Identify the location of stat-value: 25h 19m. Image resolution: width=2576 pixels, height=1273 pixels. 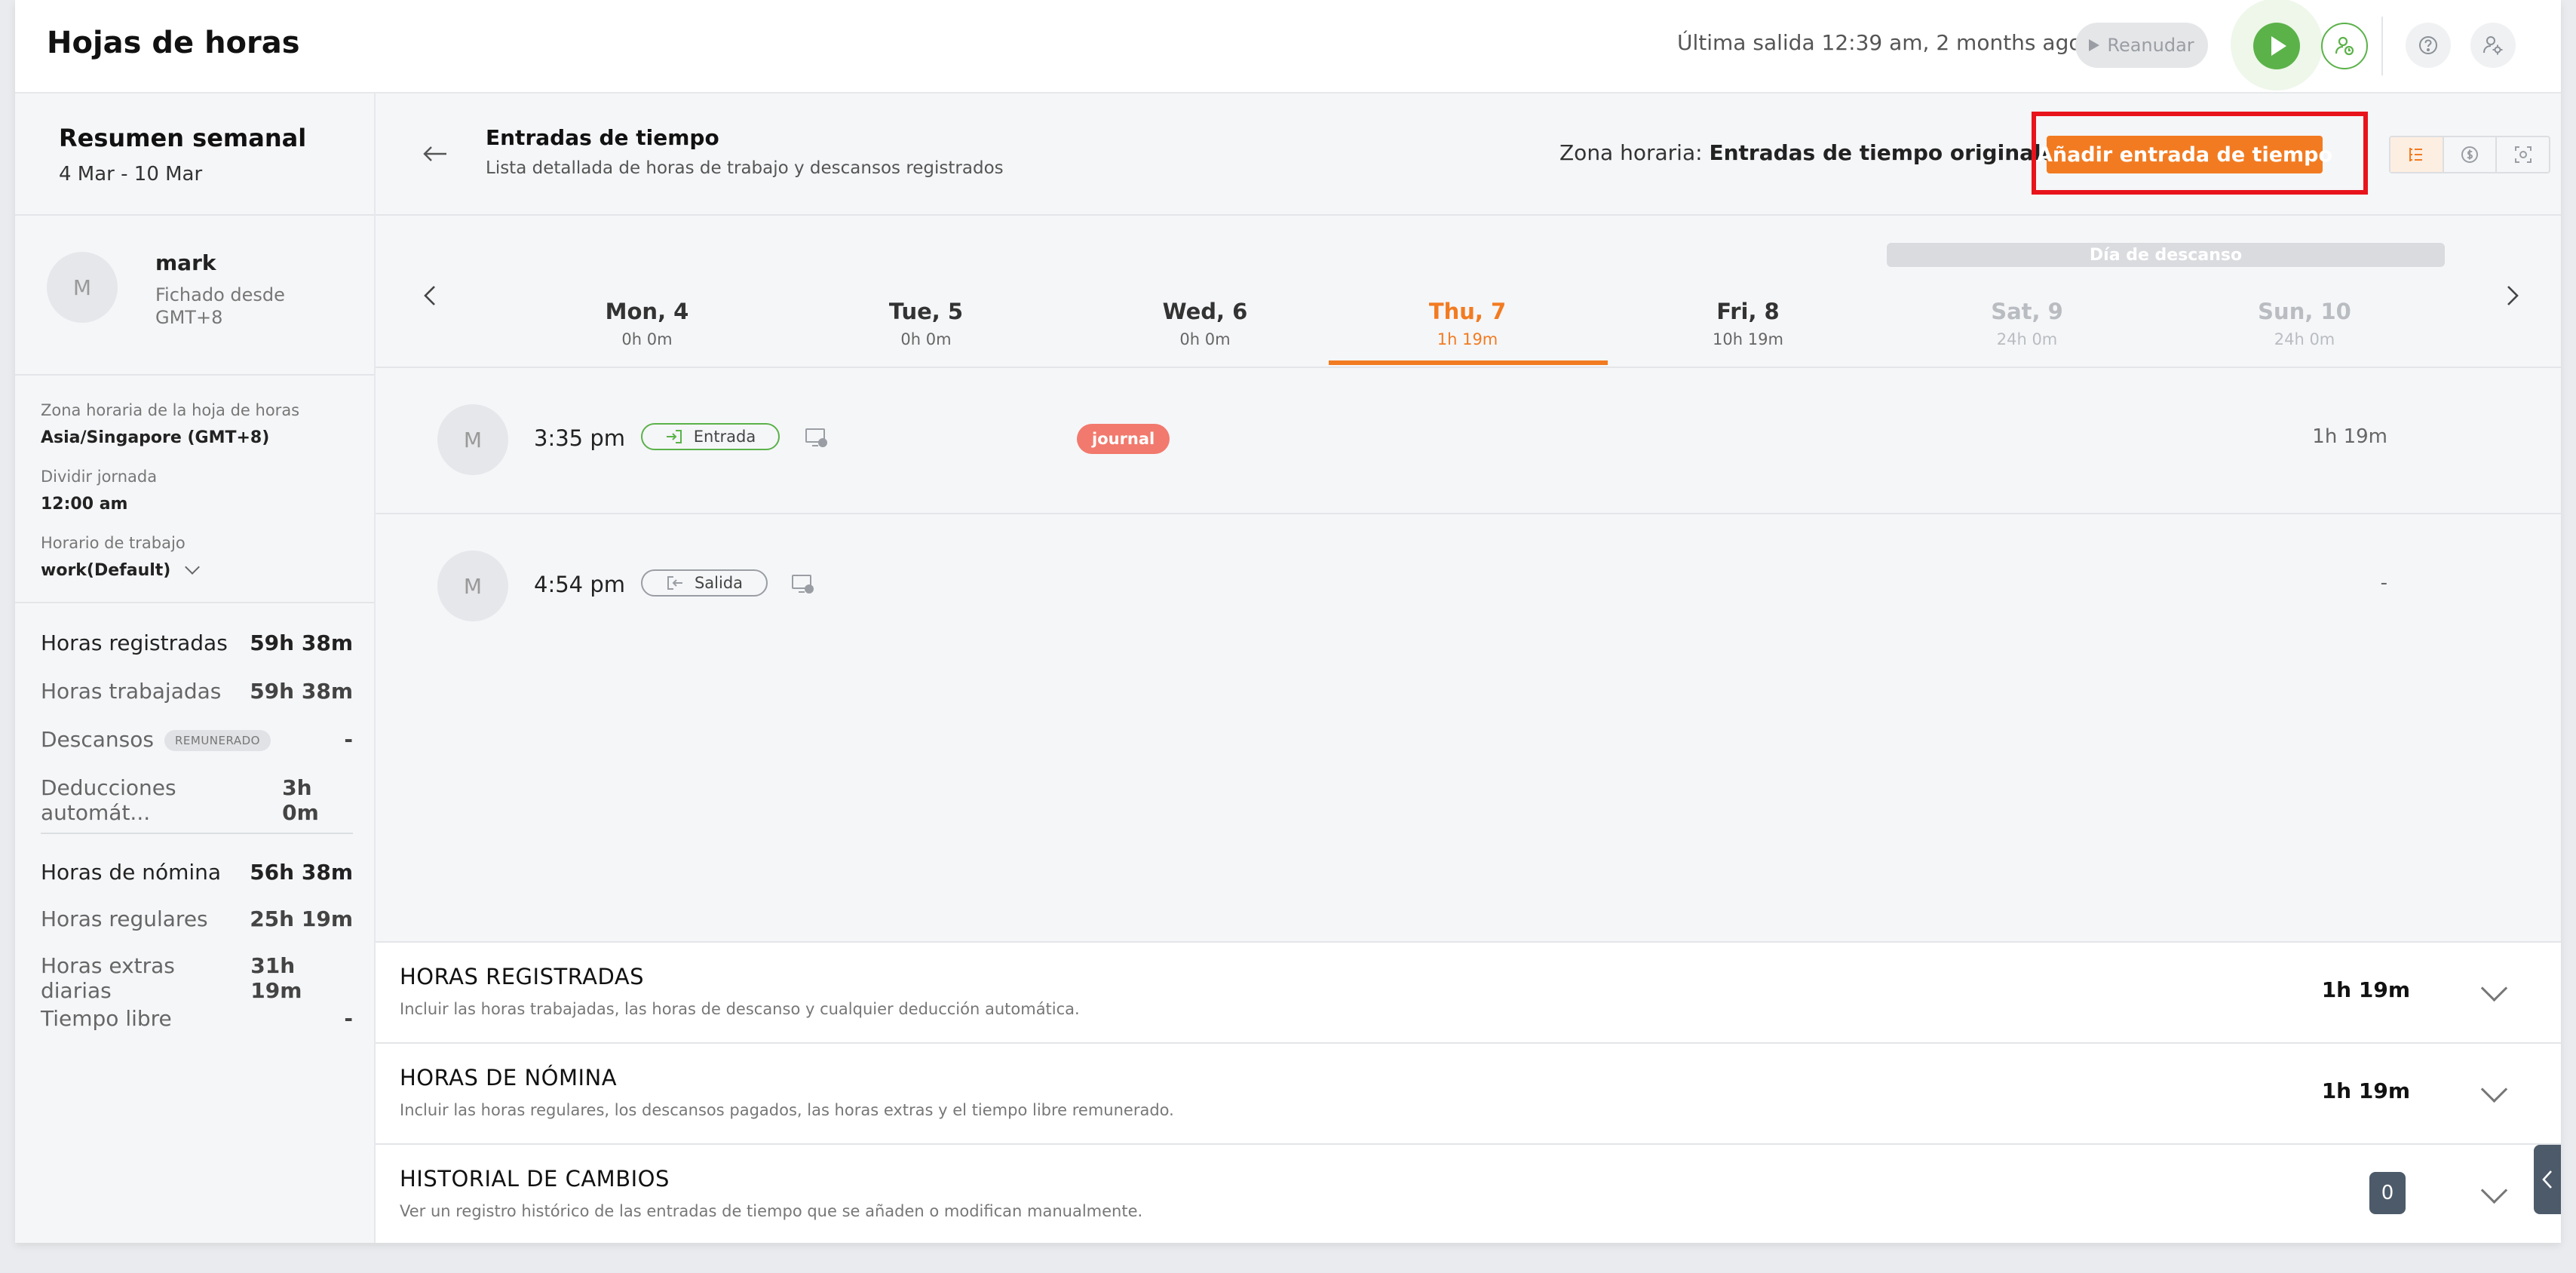
(301, 918).